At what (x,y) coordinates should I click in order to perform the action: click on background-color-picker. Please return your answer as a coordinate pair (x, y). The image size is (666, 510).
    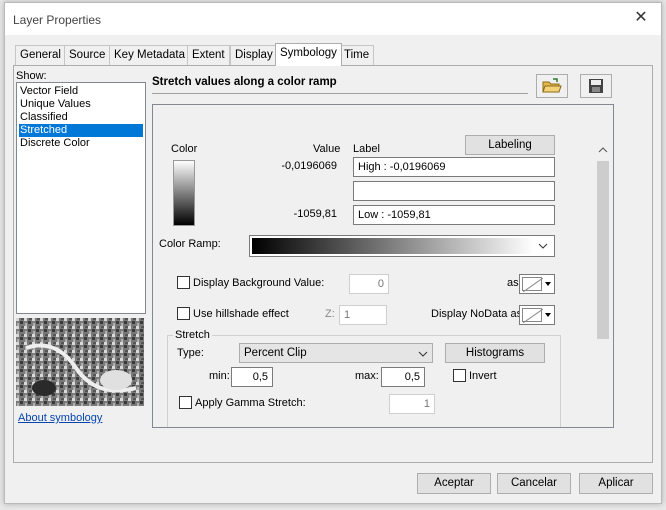
    Looking at the image, I should click on (537, 284).